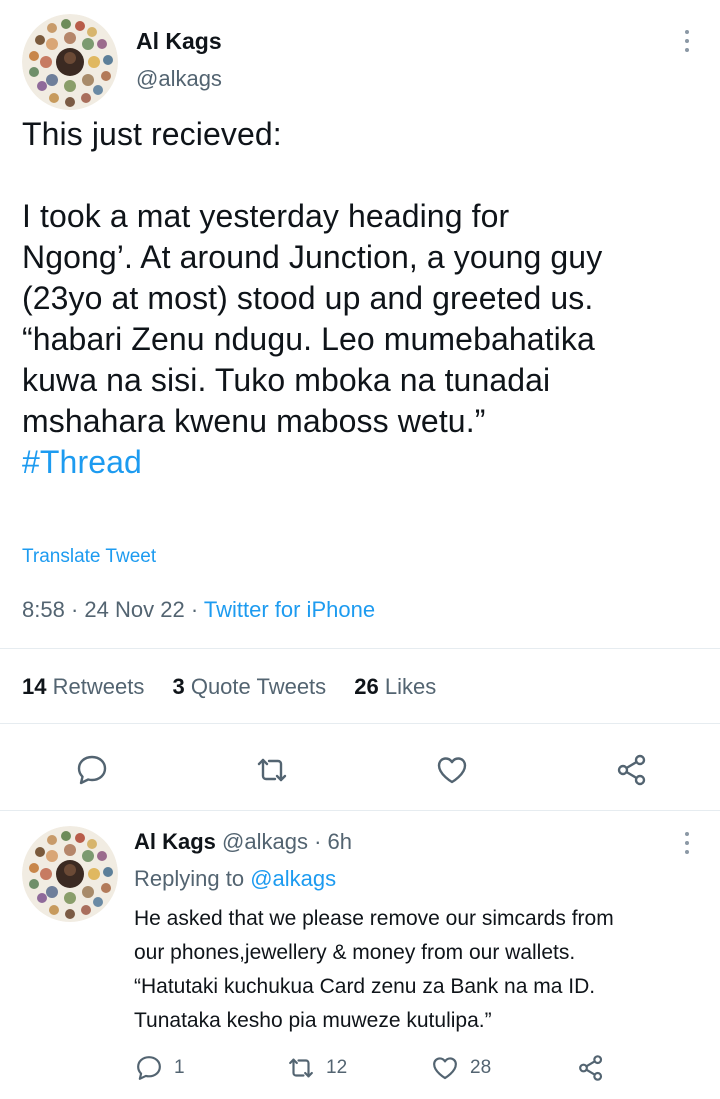 Image resolution: width=720 pixels, height=1099 pixels. I want to click on tweet-meta: 8:58 · 24 Nov 22 · Twitter for iPhone, so click(198, 610).